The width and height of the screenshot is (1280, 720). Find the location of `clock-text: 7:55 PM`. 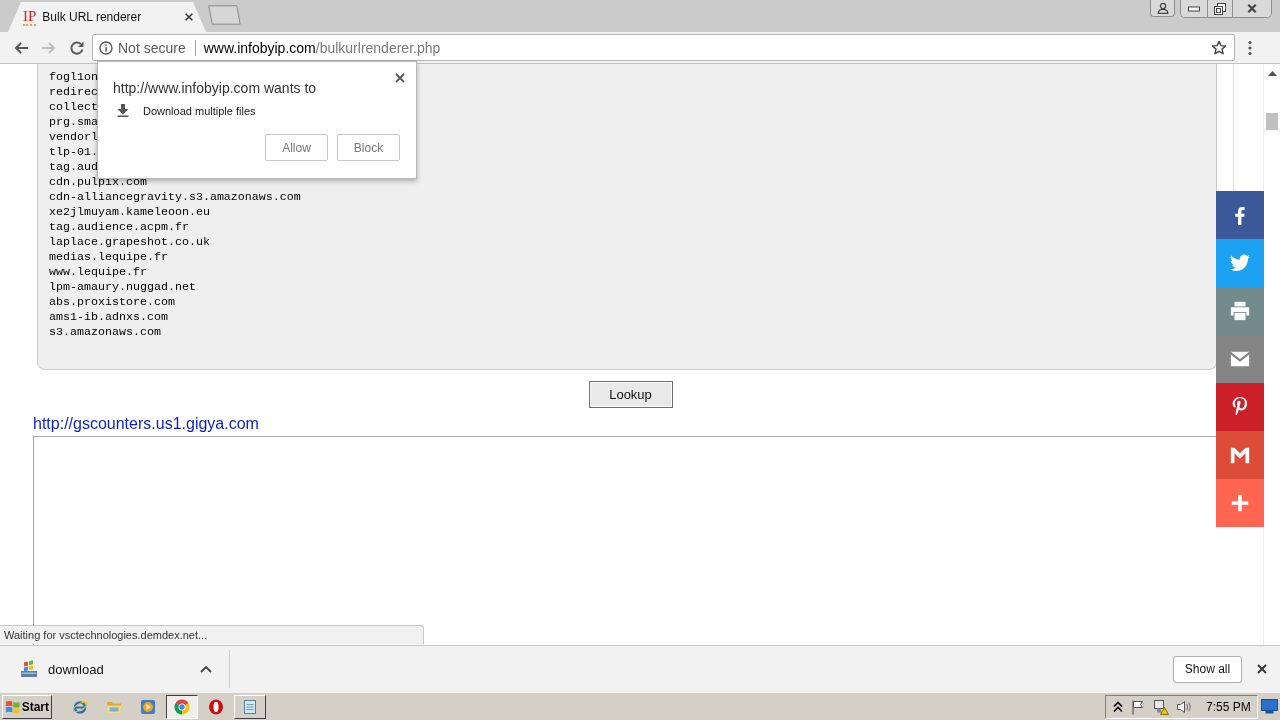

clock-text: 7:55 PM is located at coordinates (1228, 706).